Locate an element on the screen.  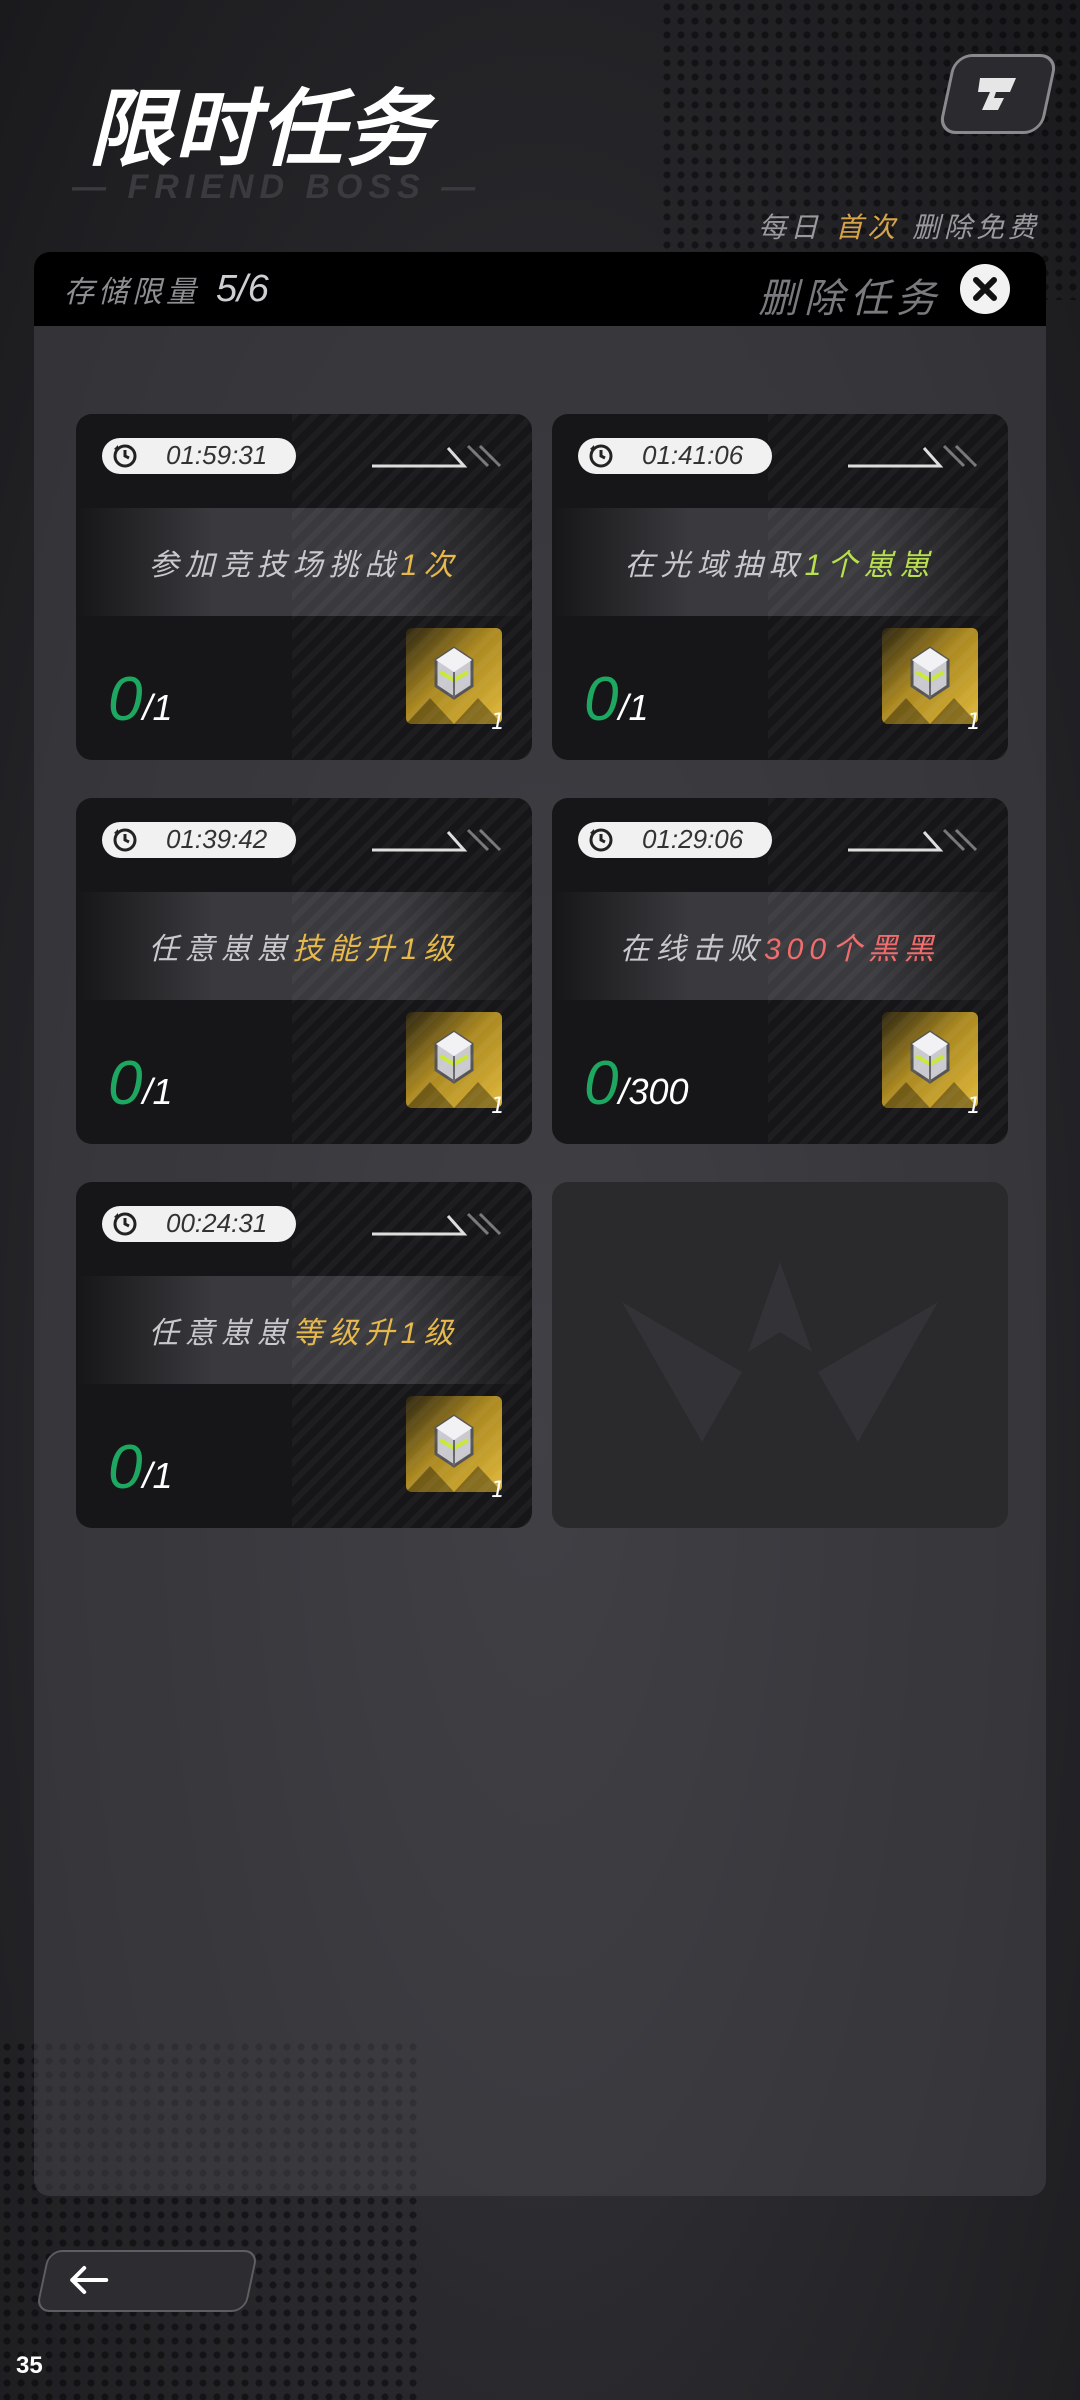
task-highlight-text: 等级升1级 is located at coordinates (376, 1333).